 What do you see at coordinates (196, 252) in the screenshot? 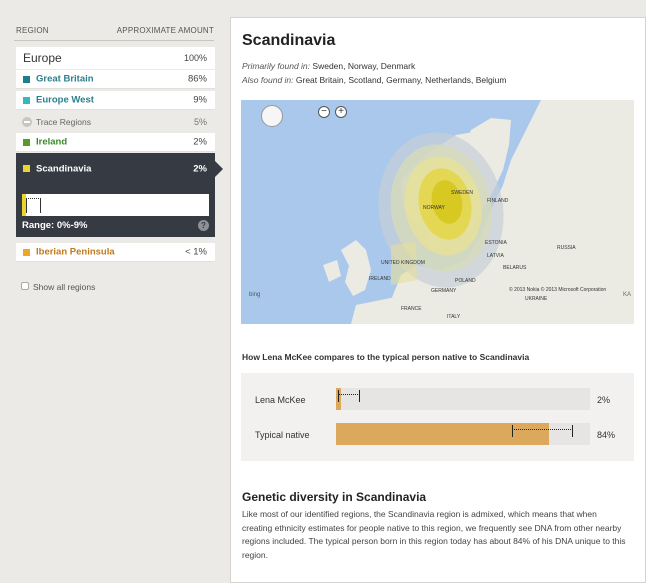
I see `region-value: < 1%` at bounding box center [196, 252].